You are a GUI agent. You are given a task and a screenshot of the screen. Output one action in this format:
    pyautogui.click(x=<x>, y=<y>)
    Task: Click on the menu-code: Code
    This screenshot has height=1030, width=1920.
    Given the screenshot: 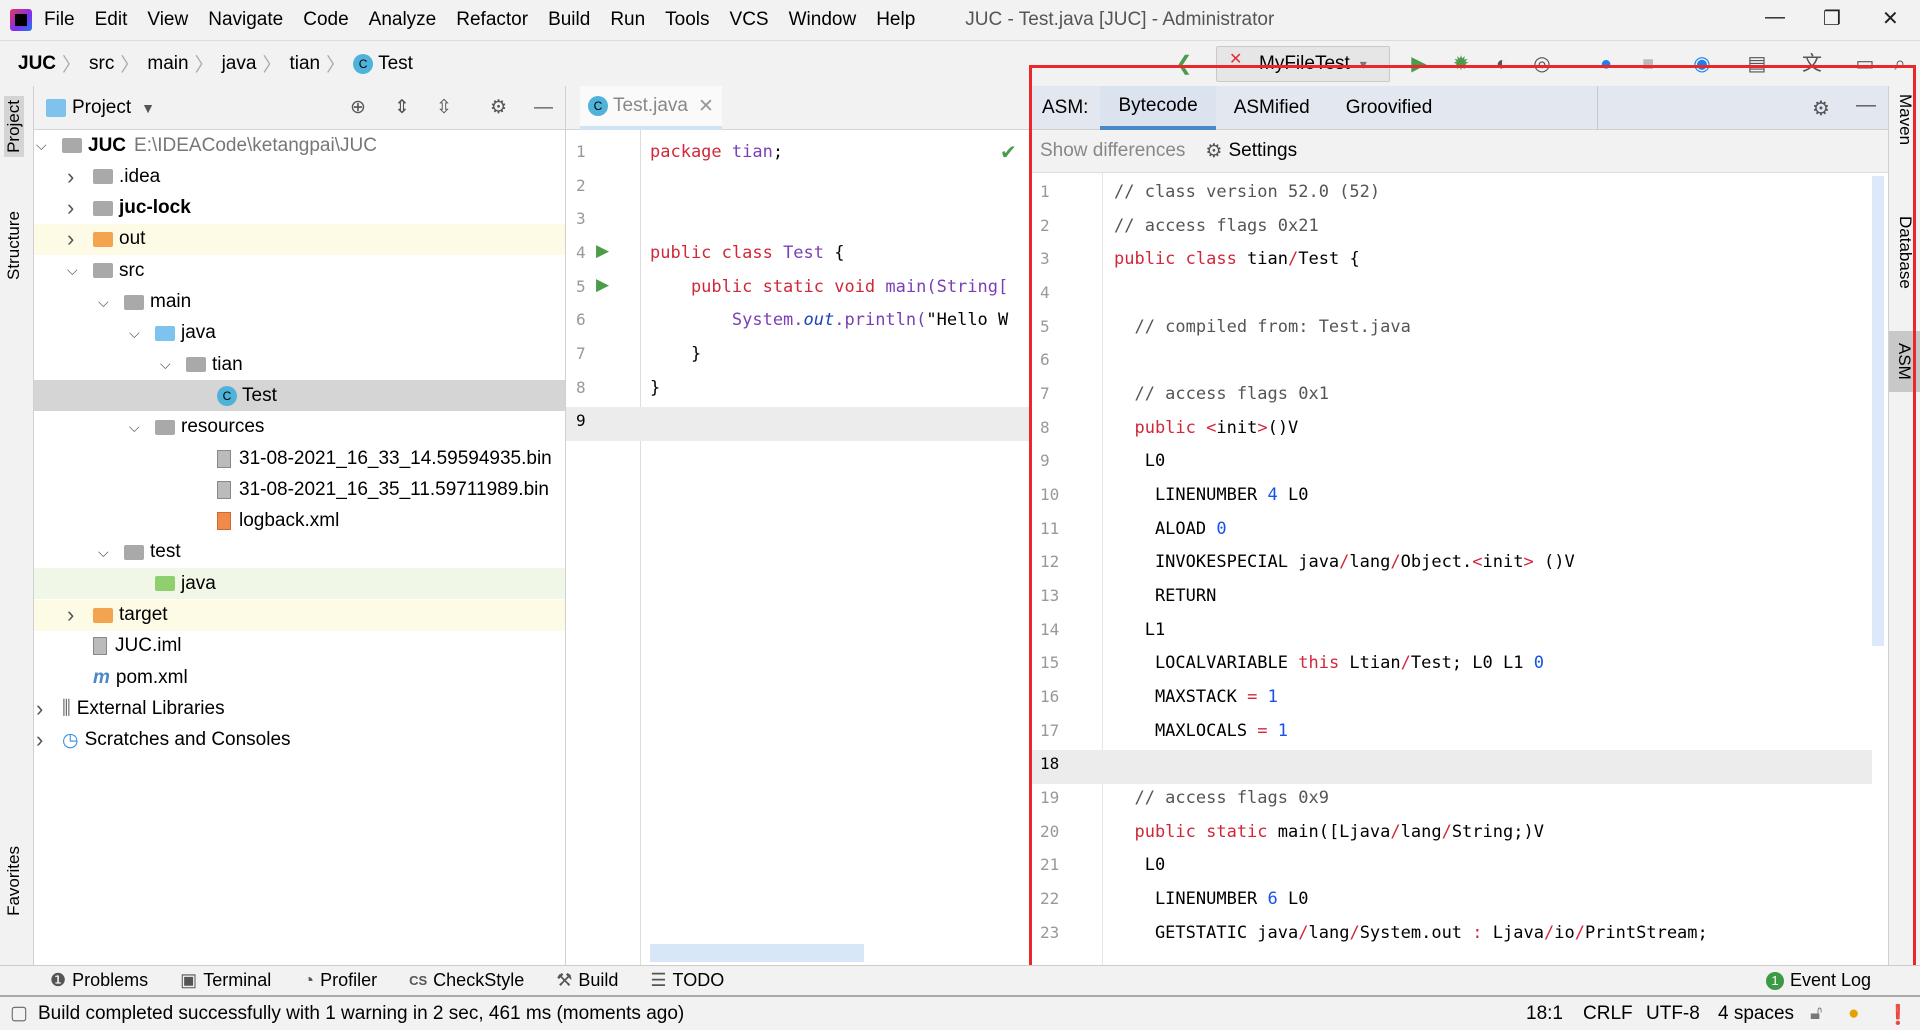 What is the action you would take?
    pyautogui.click(x=325, y=20)
    